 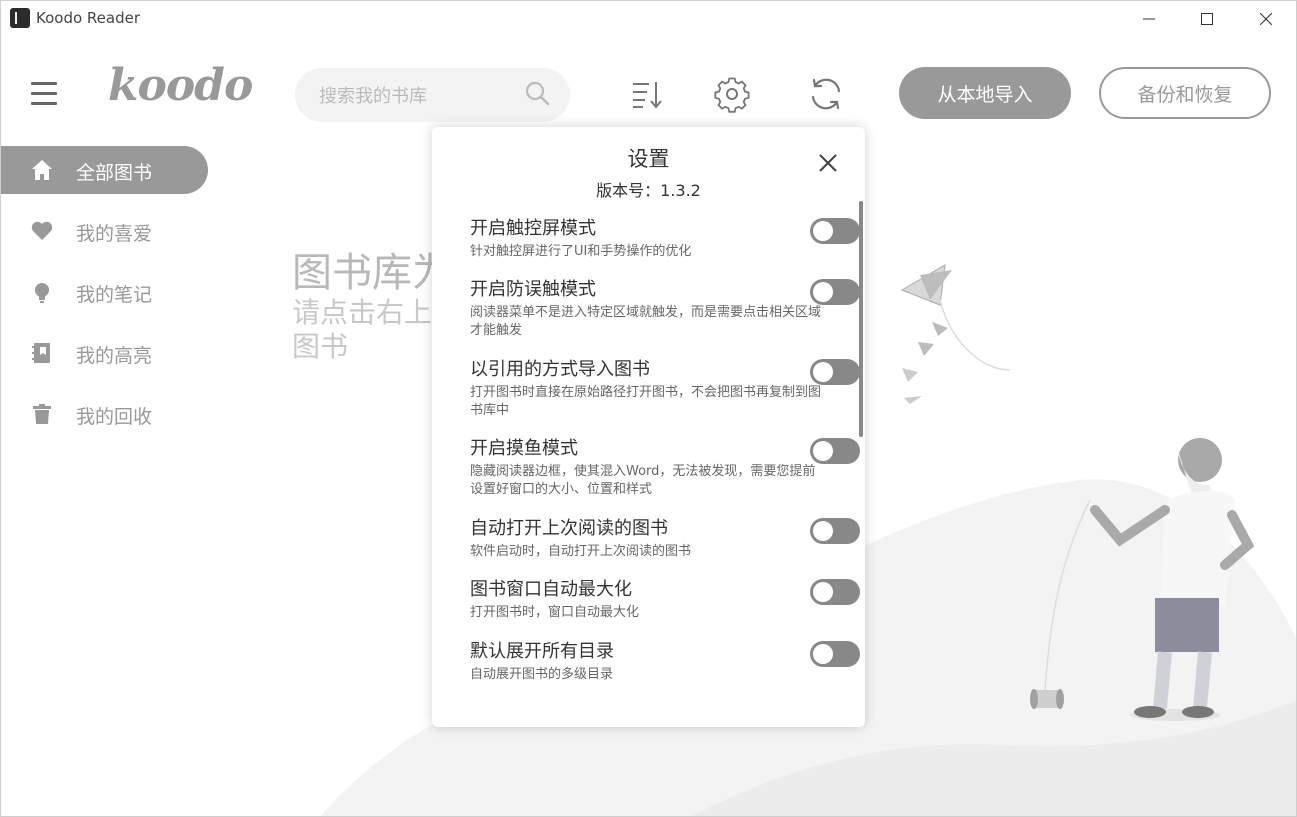 I want to click on sidebar-item-trash: 我的回收, so click(x=105, y=414).